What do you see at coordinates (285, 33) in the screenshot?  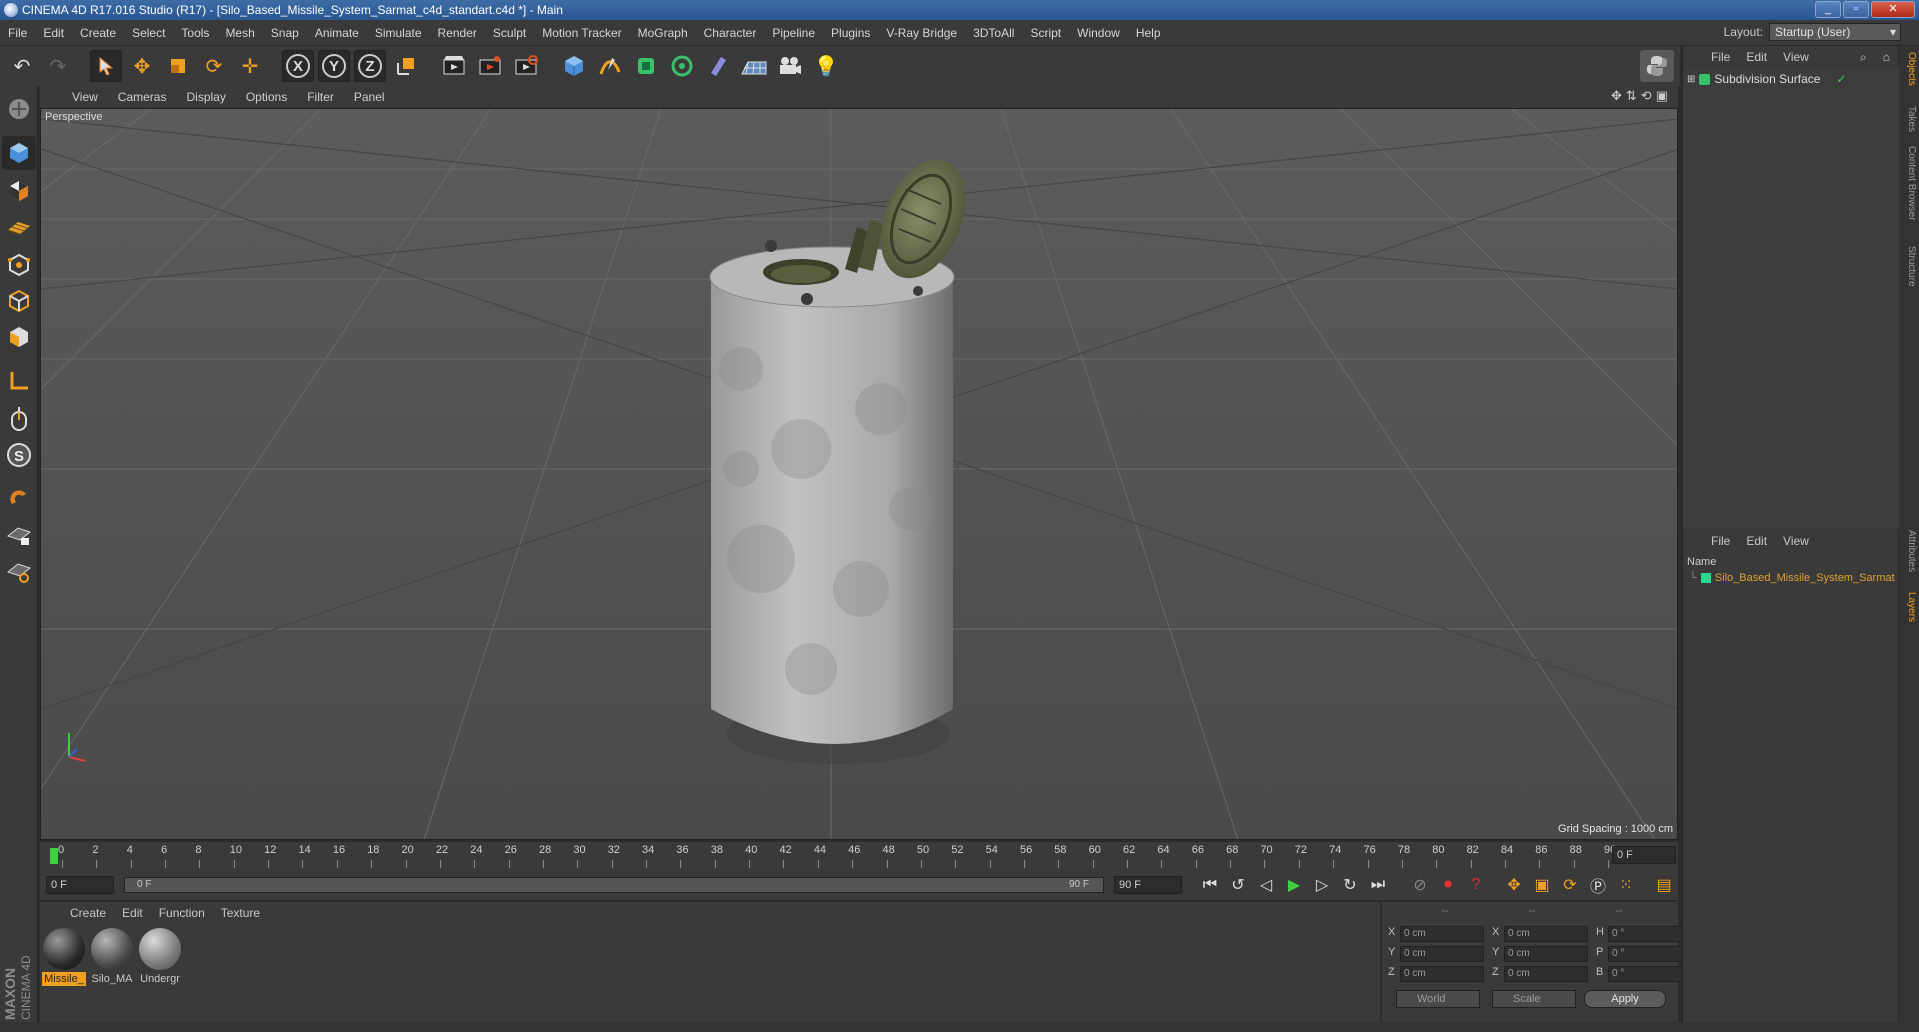 I see `menu-snap: Snap` at bounding box center [285, 33].